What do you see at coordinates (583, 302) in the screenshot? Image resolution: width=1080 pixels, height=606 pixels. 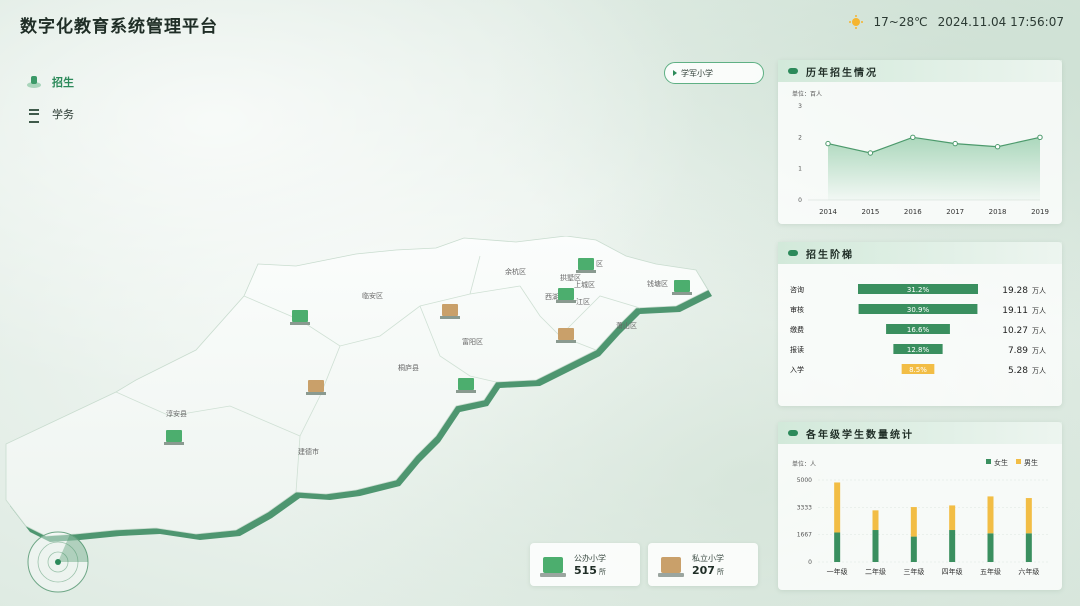 I see `district-label-binjiang: 江区` at bounding box center [583, 302].